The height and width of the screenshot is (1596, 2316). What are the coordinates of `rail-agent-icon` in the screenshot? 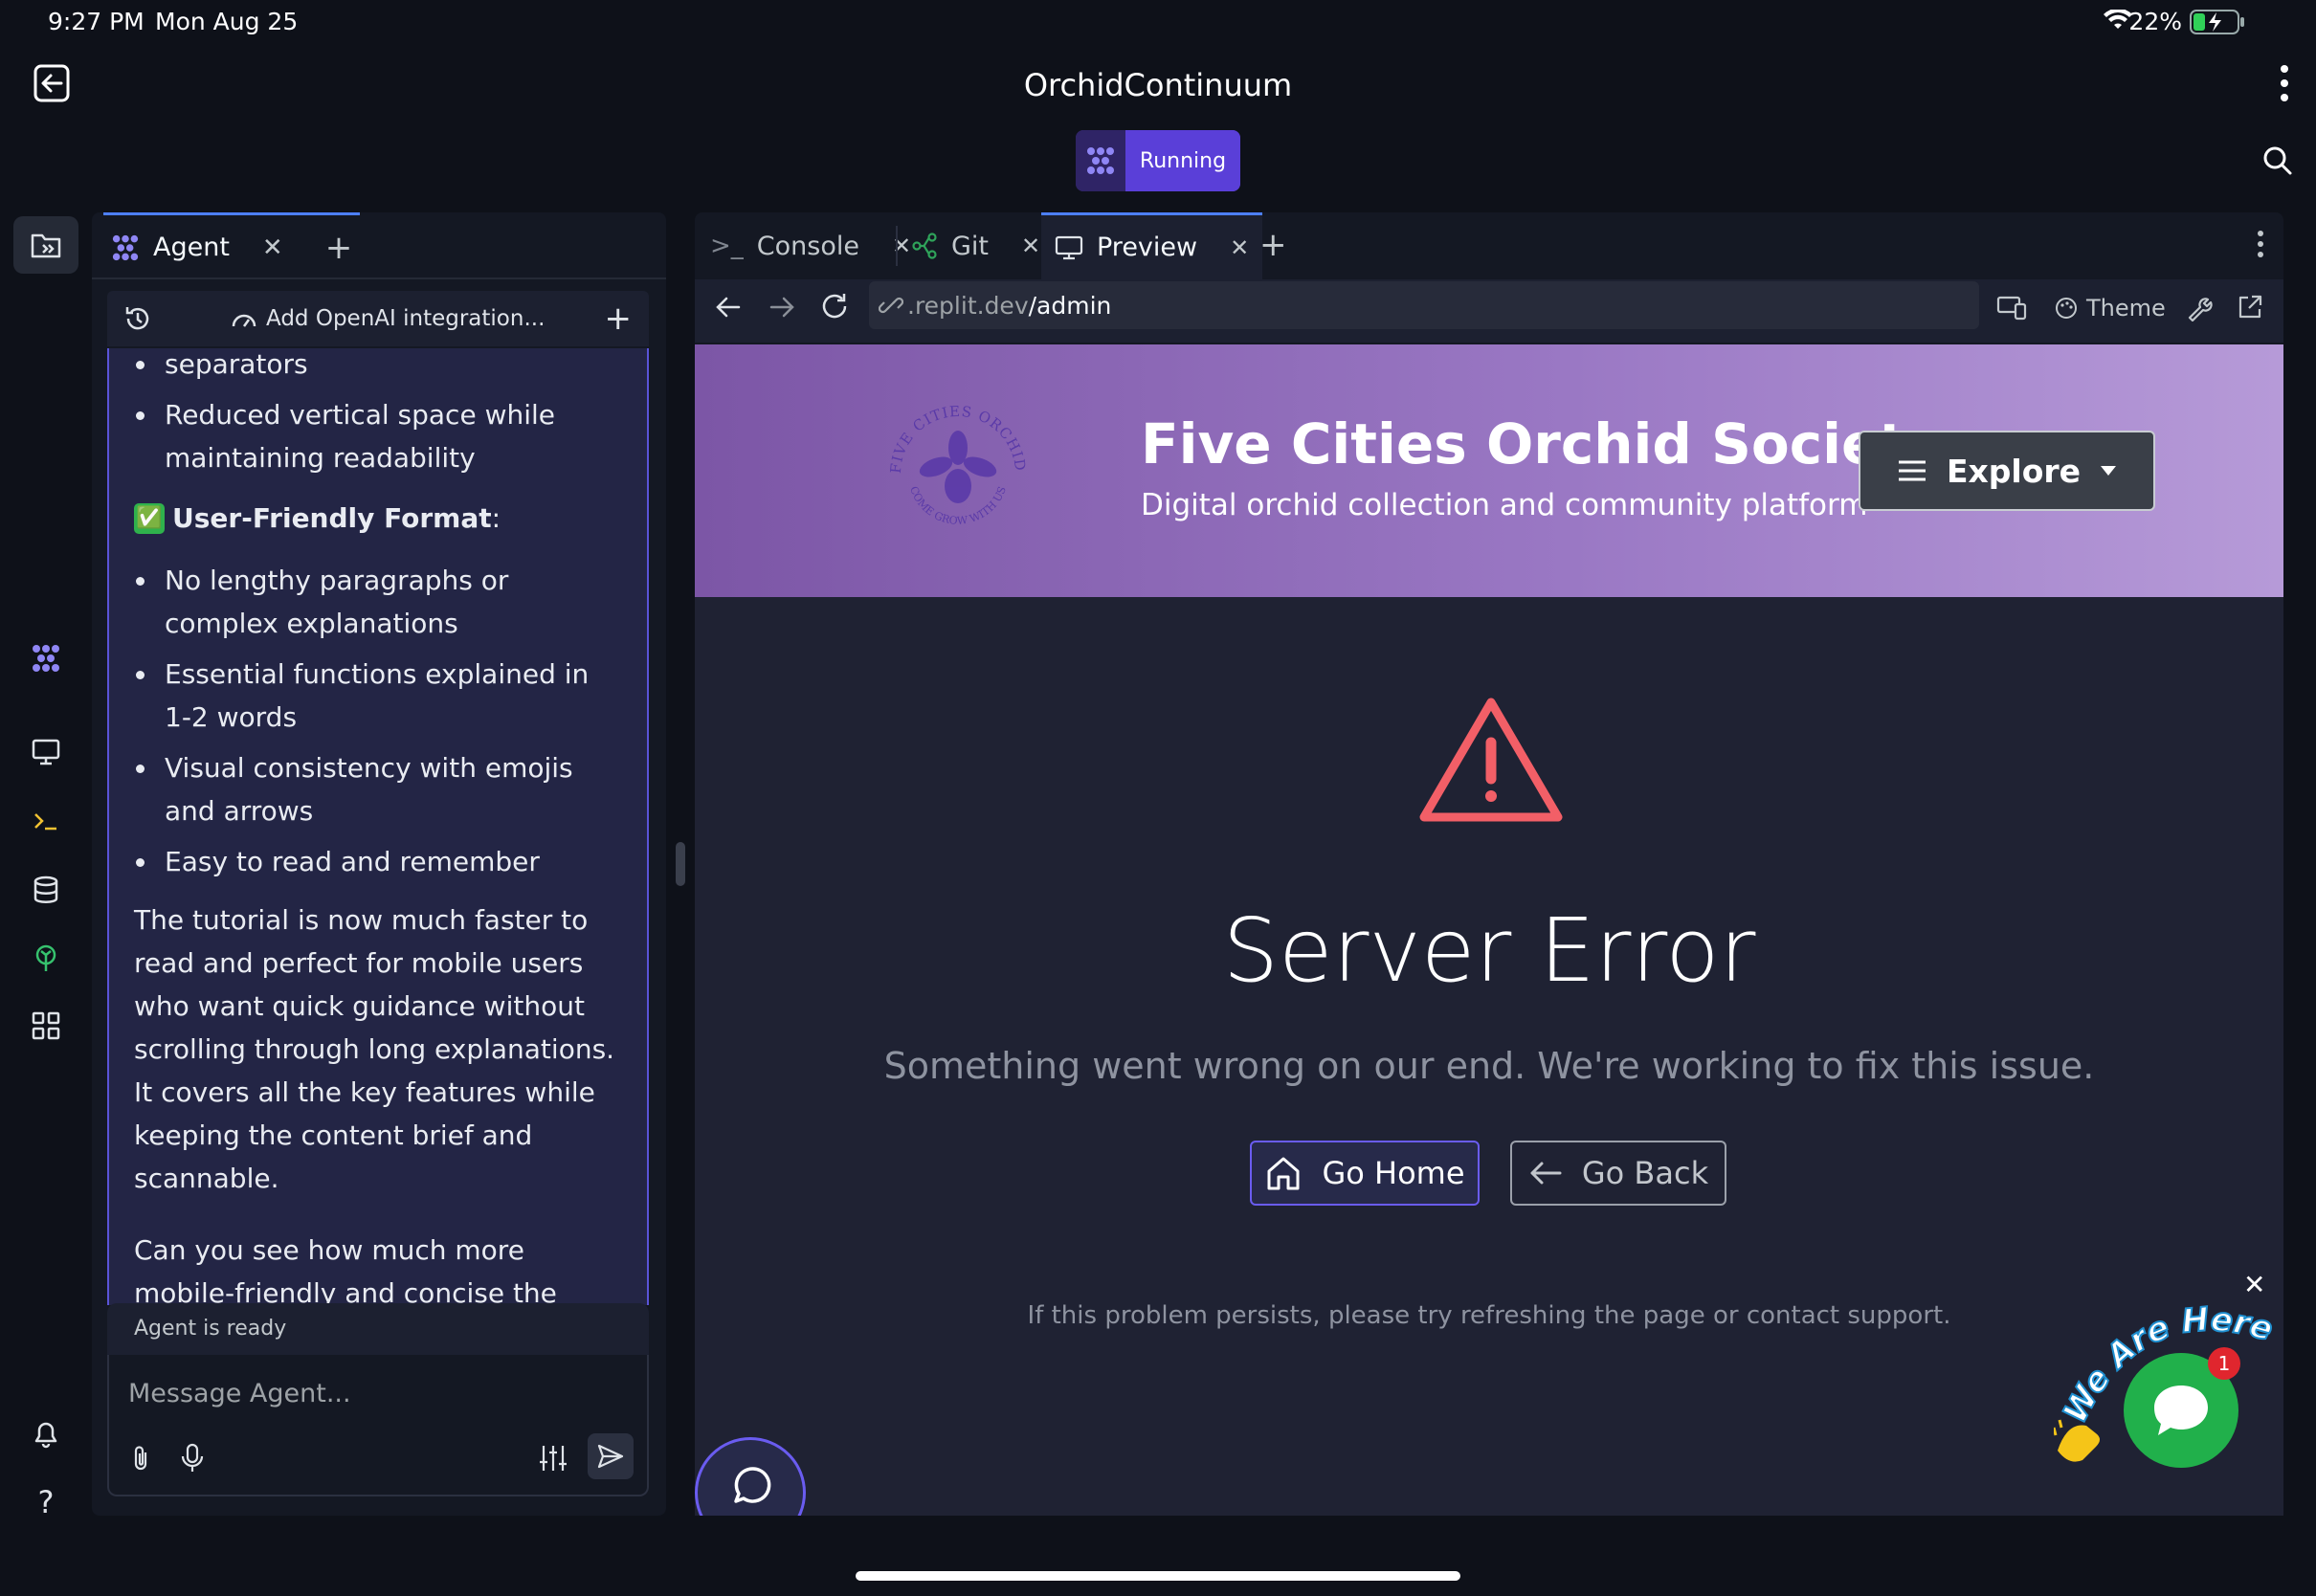 It's located at (45, 659).